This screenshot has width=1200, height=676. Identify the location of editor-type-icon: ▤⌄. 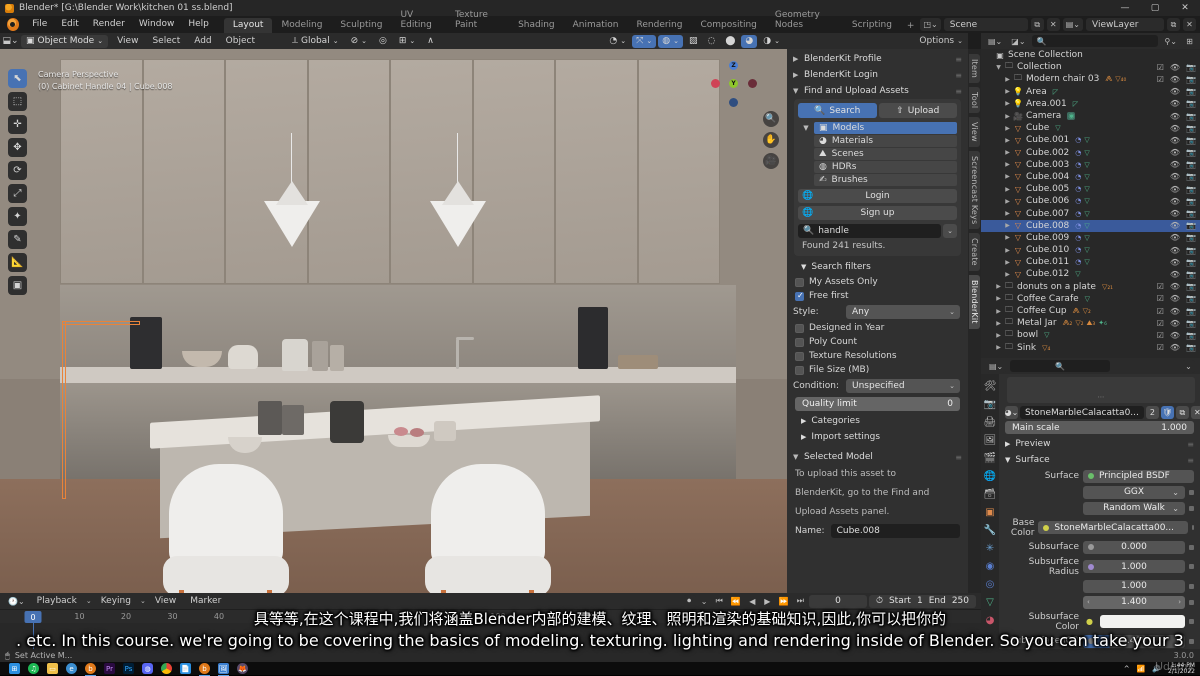
(995, 41).